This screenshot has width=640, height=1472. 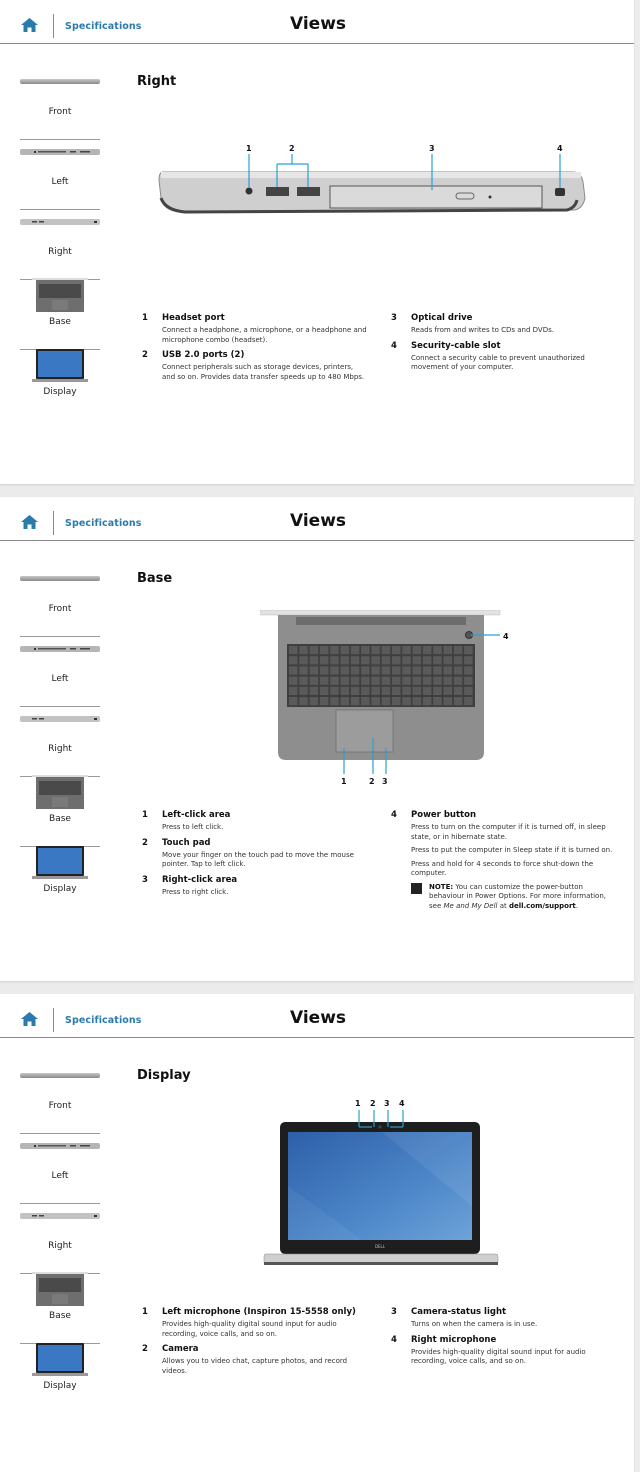 What do you see at coordinates (60, 322) in the screenshot?
I see `sidebar-item-label: Base` at bounding box center [60, 322].